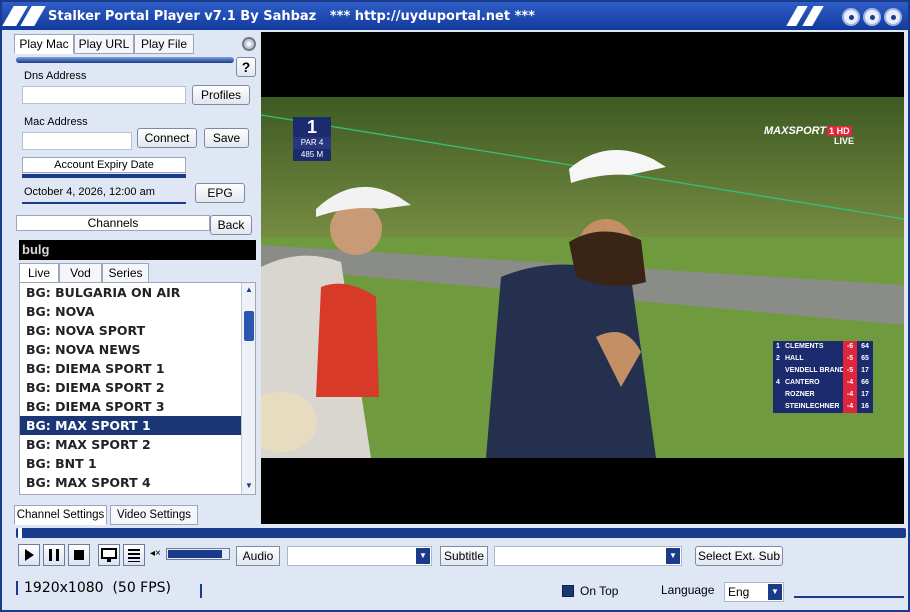 This screenshot has height=612, width=910. Describe the element at coordinates (249, 290) in the screenshot. I see `scroll-up-icon: ▲` at that location.